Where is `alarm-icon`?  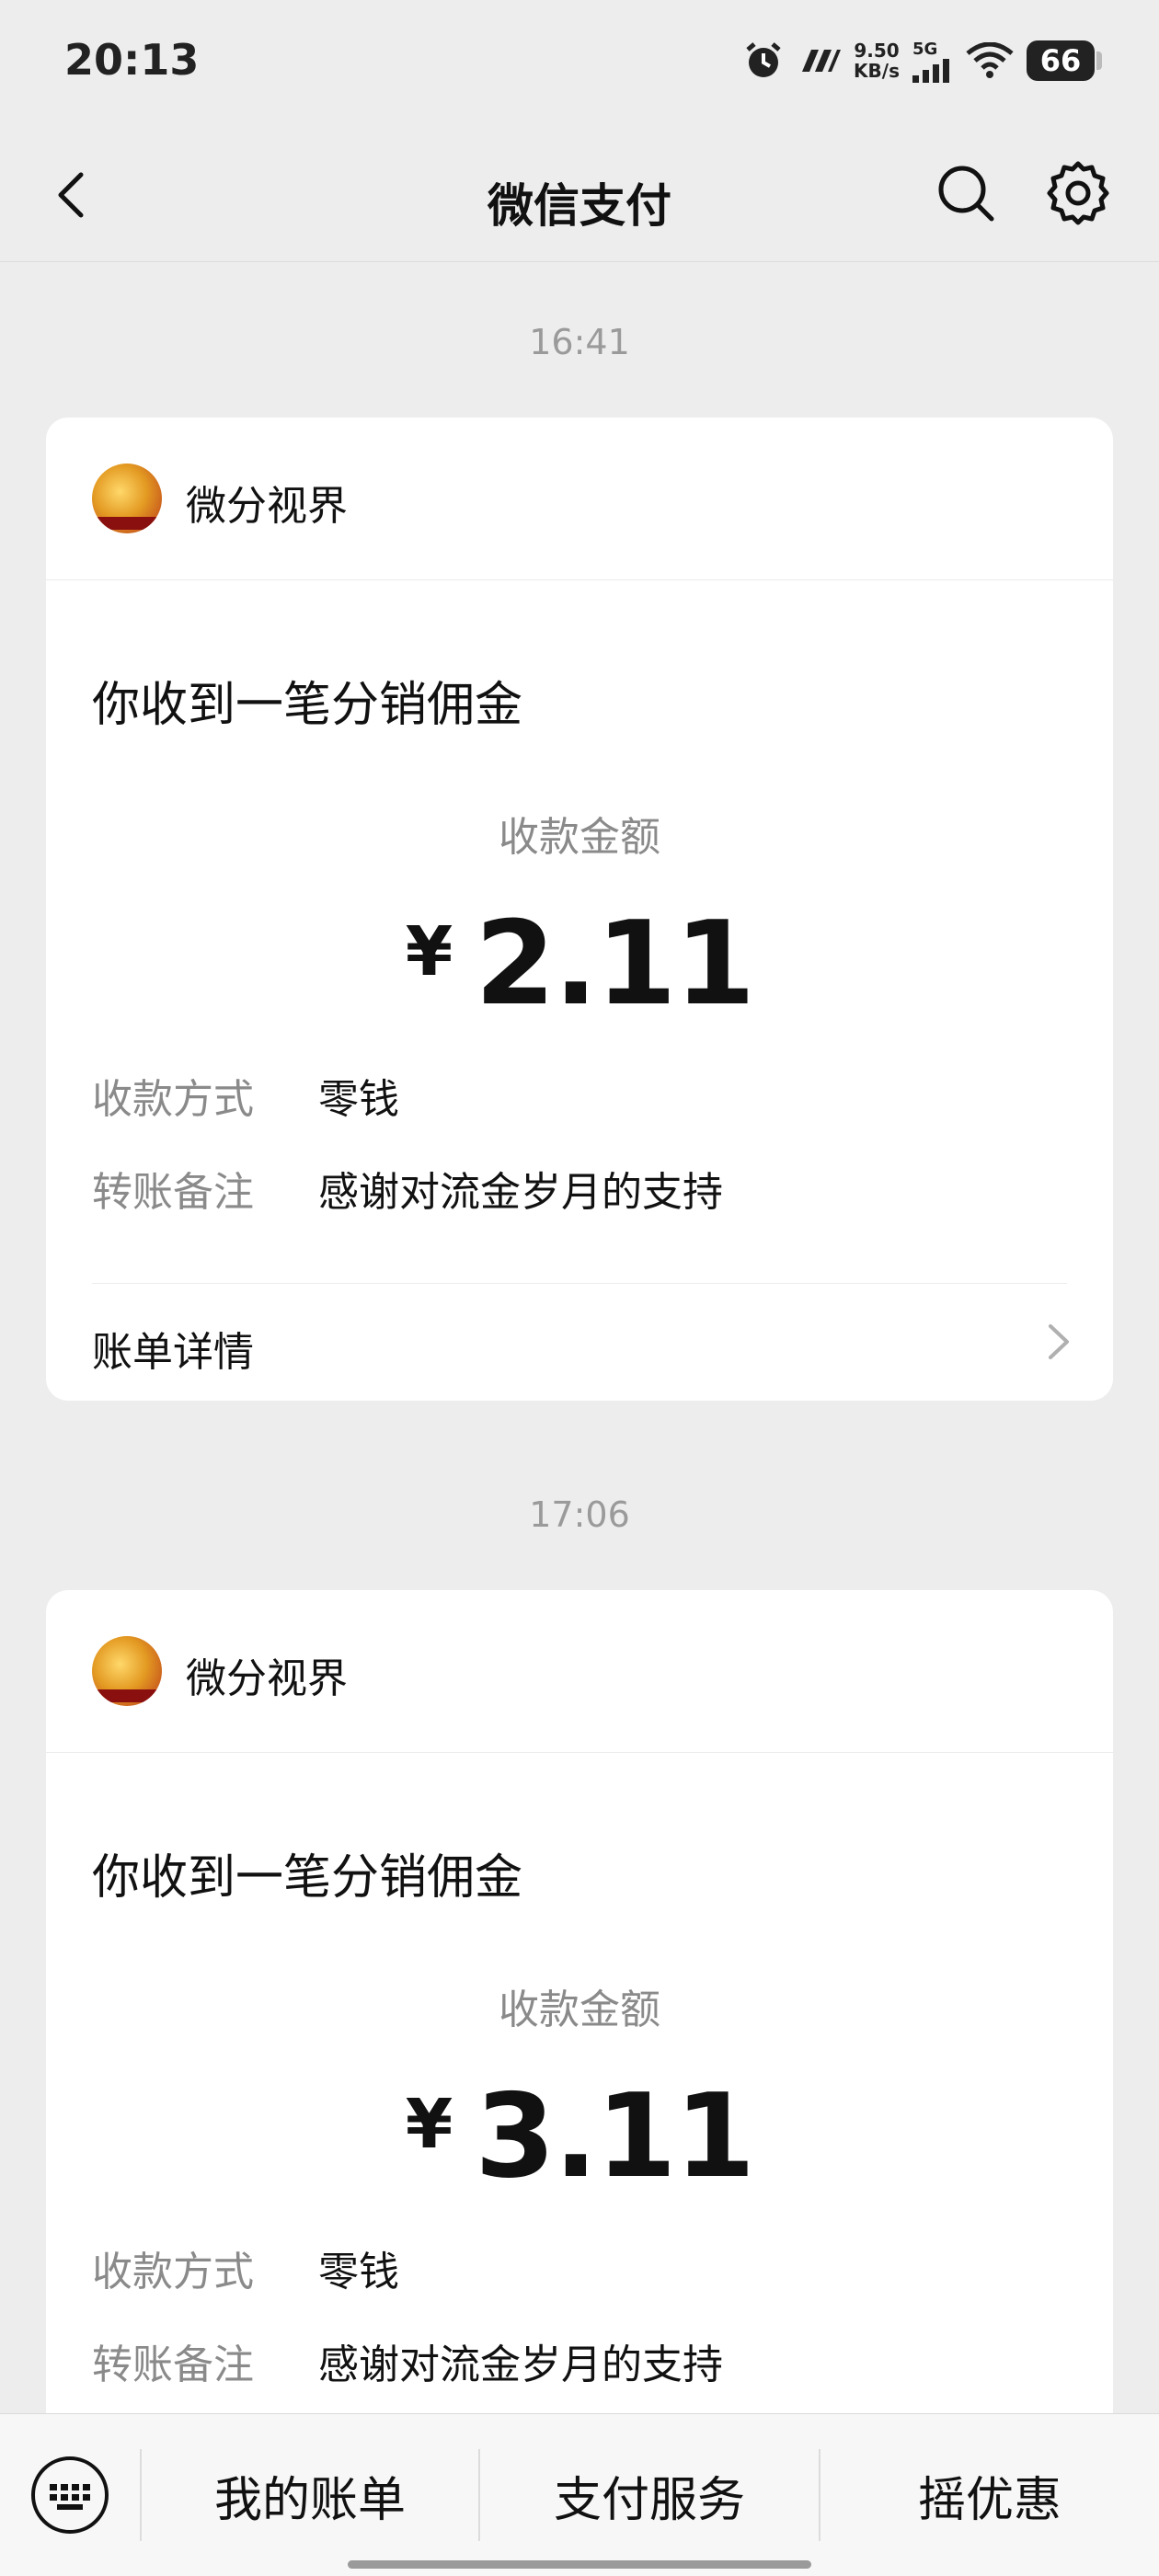
alarm-icon is located at coordinates (763, 59).